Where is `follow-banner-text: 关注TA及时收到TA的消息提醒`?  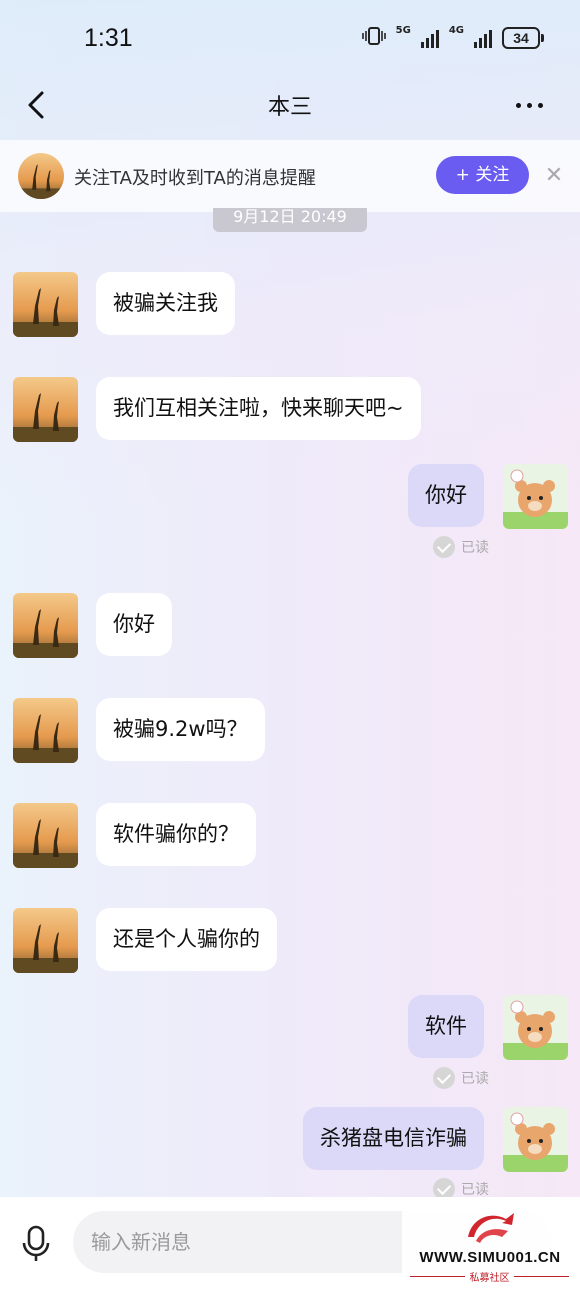
follow-banner-text: 关注TA及时收到TA的消息提醒 is located at coordinates (195, 178).